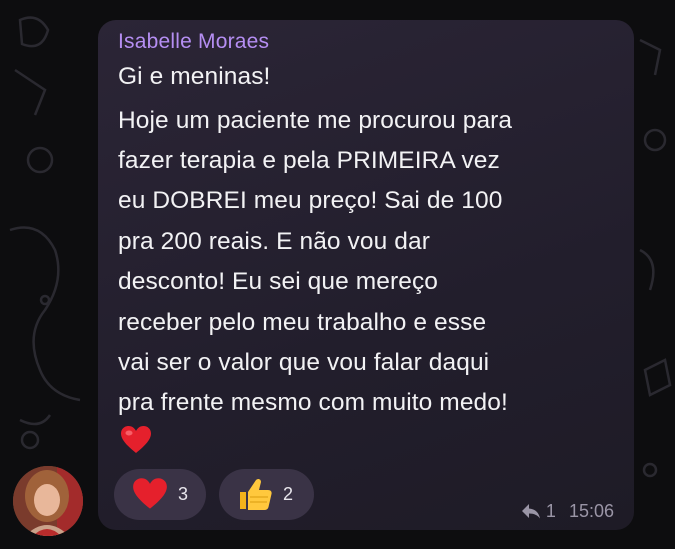 The height and width of the screenshot is (549, 675). I want to click on reaction-heart: 3, so click(160, 494).